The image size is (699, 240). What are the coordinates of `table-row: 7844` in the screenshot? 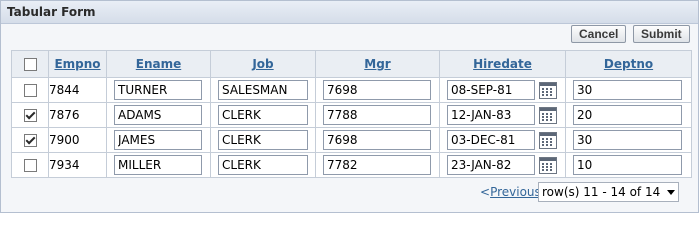 It's located at (351, 90).